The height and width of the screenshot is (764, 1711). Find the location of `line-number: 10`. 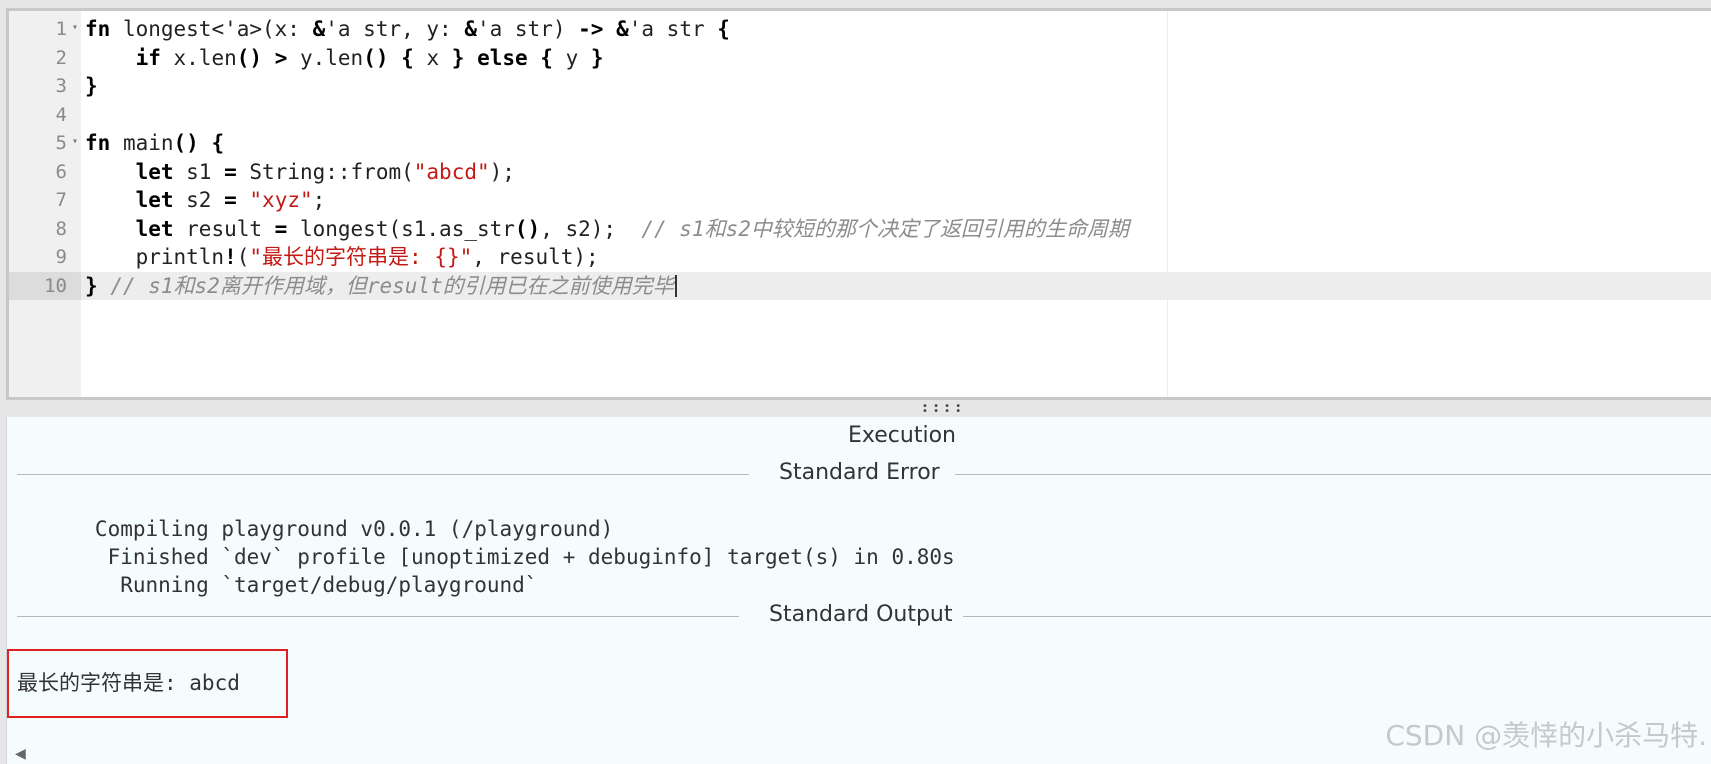

line-number: 10 is located at coordinates (55, 285).